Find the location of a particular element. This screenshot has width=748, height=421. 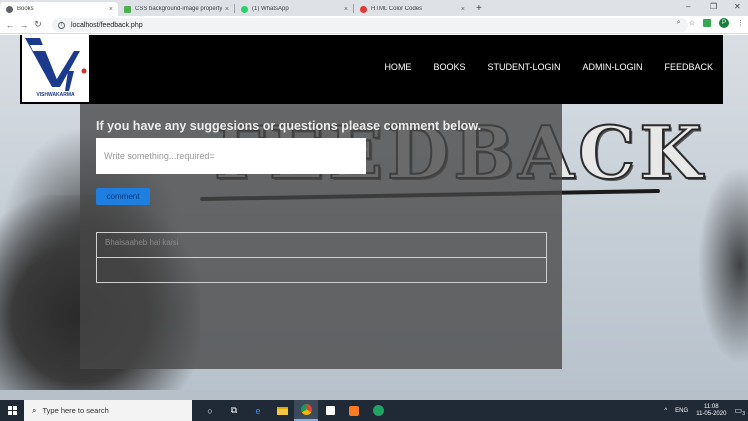

nav-home: HOME is located at coordinates (397, 67).